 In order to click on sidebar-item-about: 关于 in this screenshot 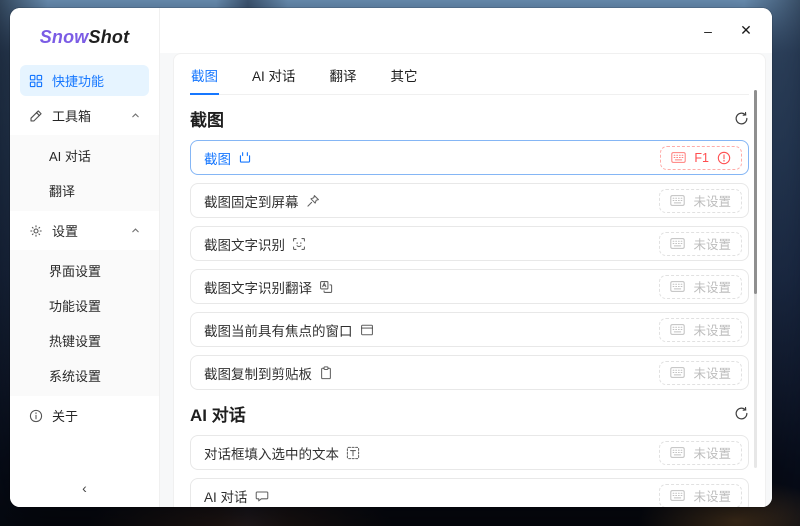, I will do `click(84, 415)`.